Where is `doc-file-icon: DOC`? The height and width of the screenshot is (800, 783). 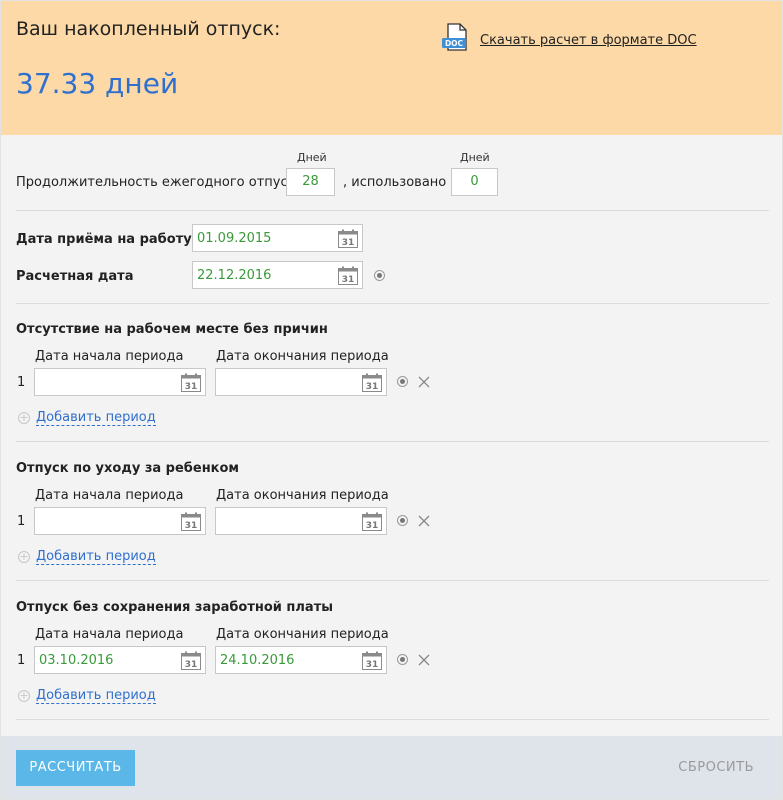
doc-file-icon: DOC is located at coordinates (456, 38).